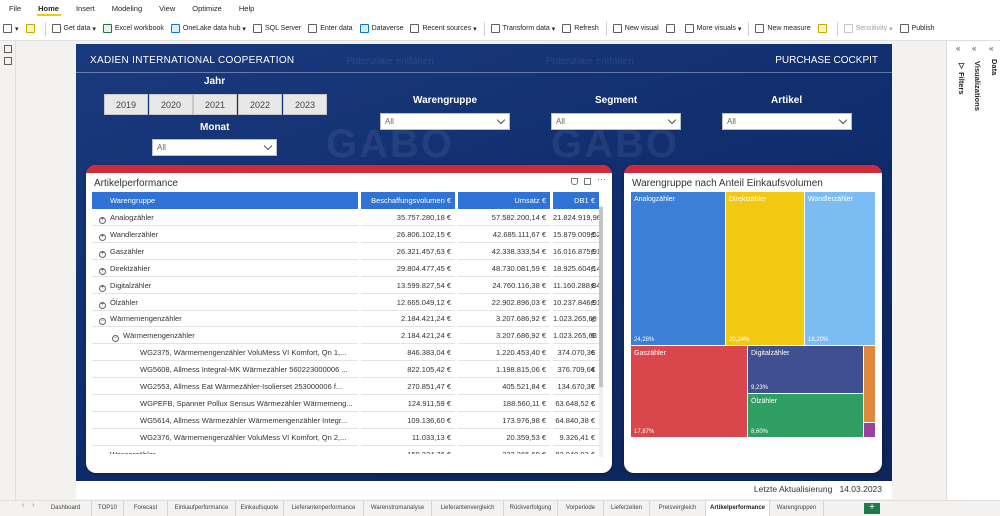 The height and width of the screenshot is (516, 1000). I want to click on format-painter-button, so click(32, 28).